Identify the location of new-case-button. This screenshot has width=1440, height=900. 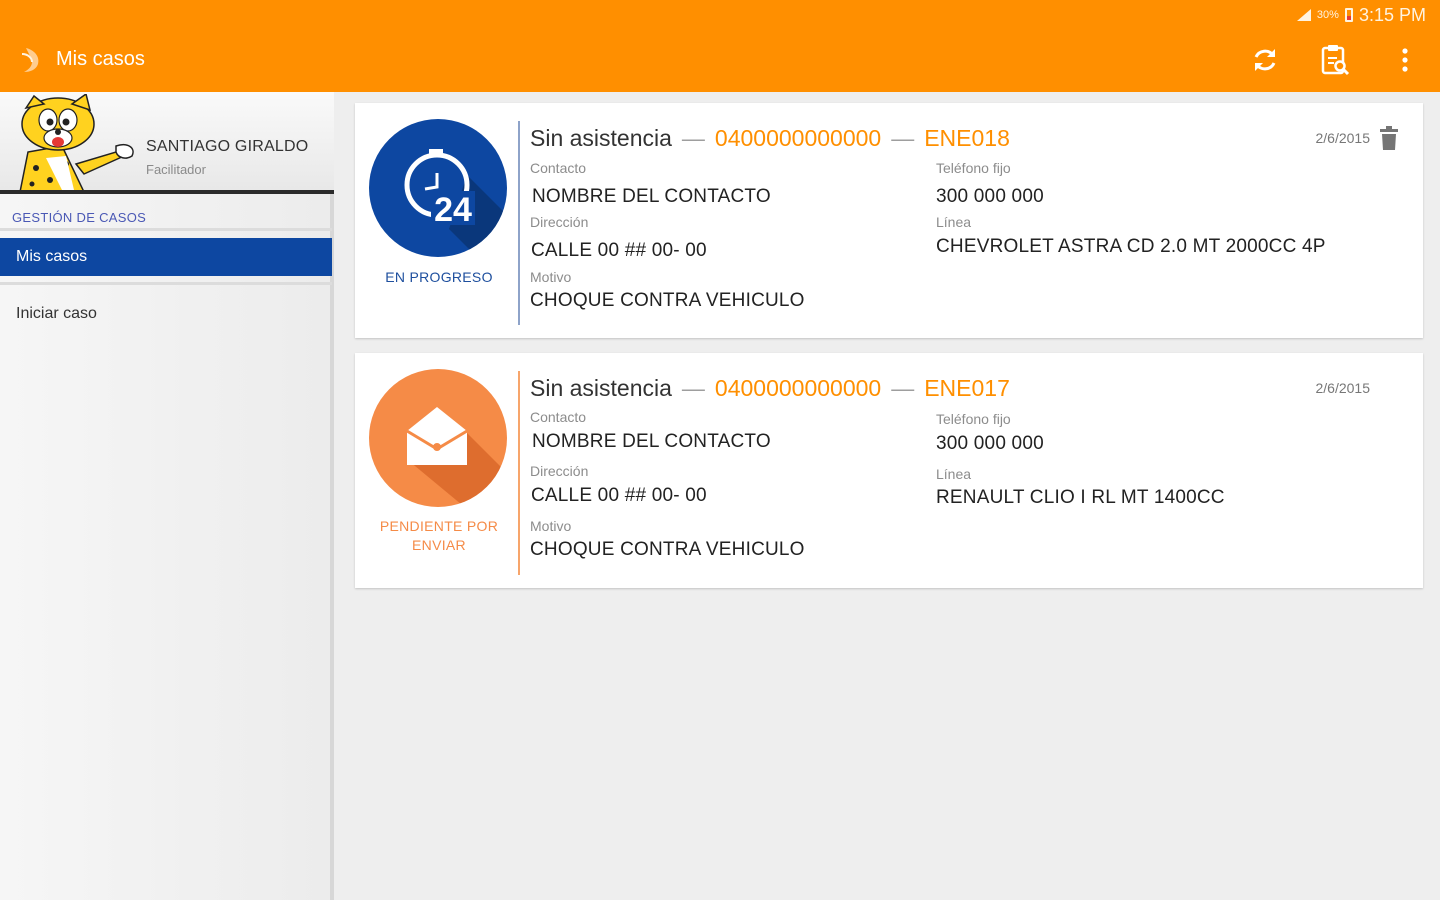
(1335, 60).